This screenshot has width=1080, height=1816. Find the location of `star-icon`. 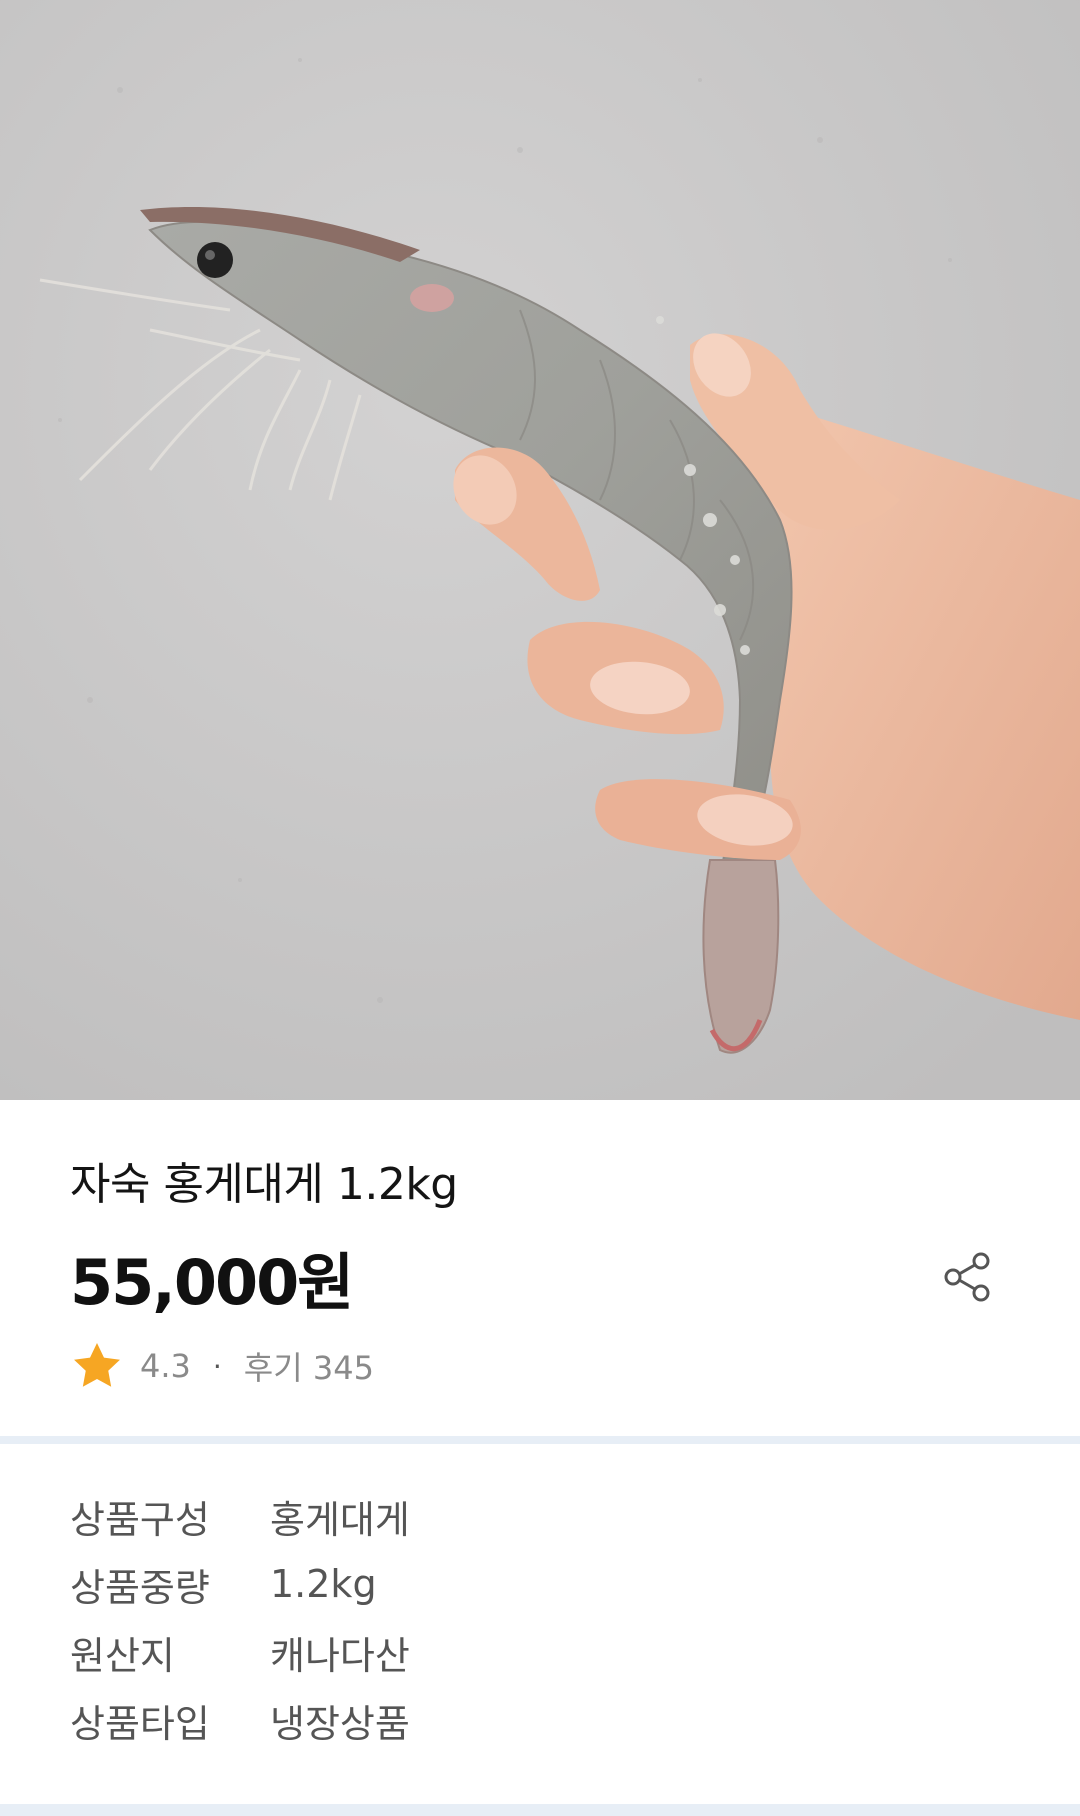

star-icon is located at coordinates (97, 1365).